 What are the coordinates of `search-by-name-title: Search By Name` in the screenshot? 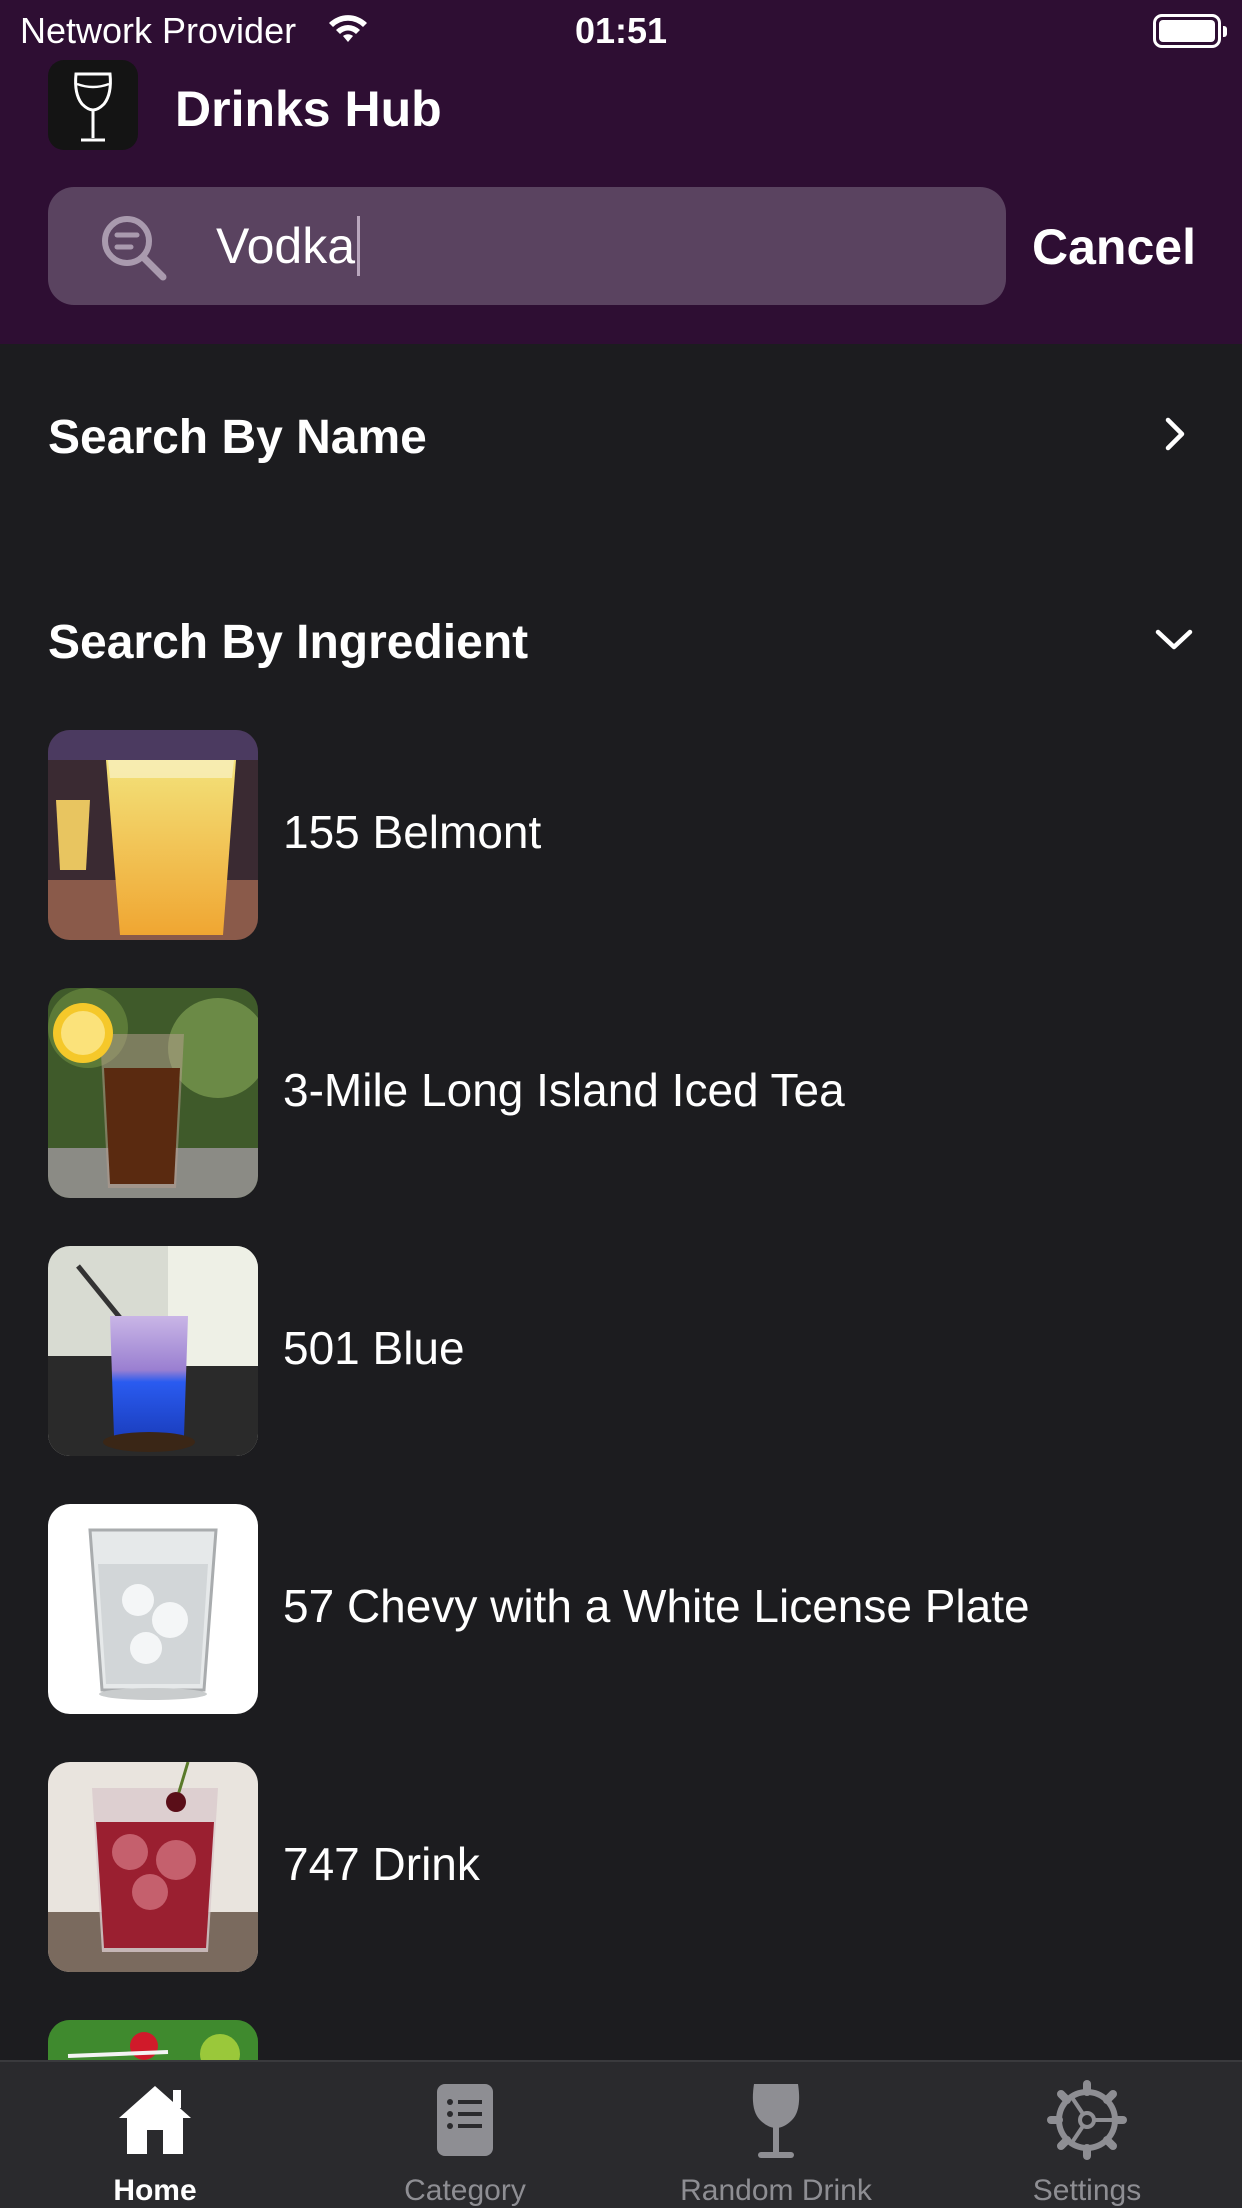 It's located at (237, 437).